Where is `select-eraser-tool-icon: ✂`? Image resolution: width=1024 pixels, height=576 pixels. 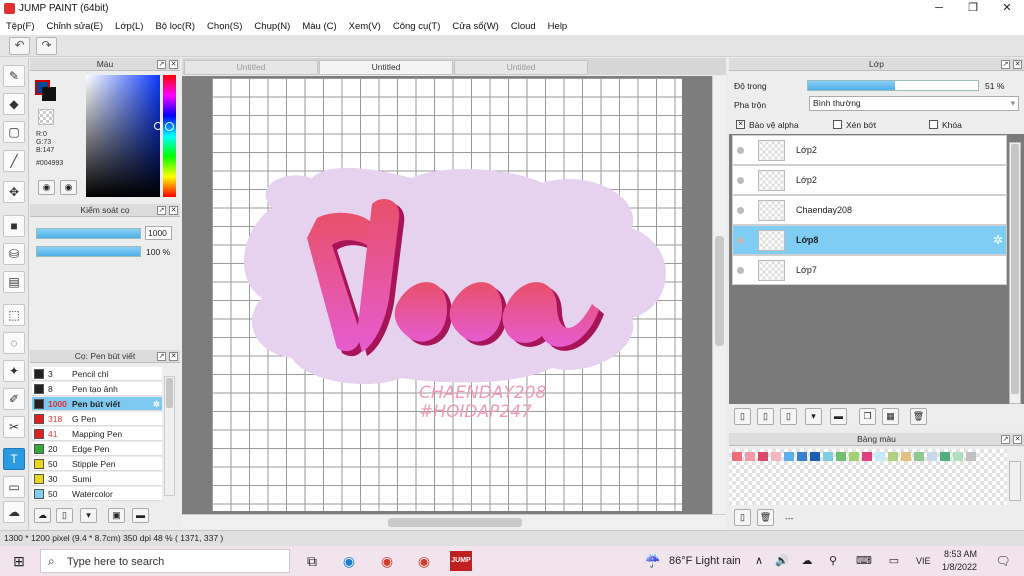 select-eraser-tool-icon: ✂ is located at coordinates (14, 427).